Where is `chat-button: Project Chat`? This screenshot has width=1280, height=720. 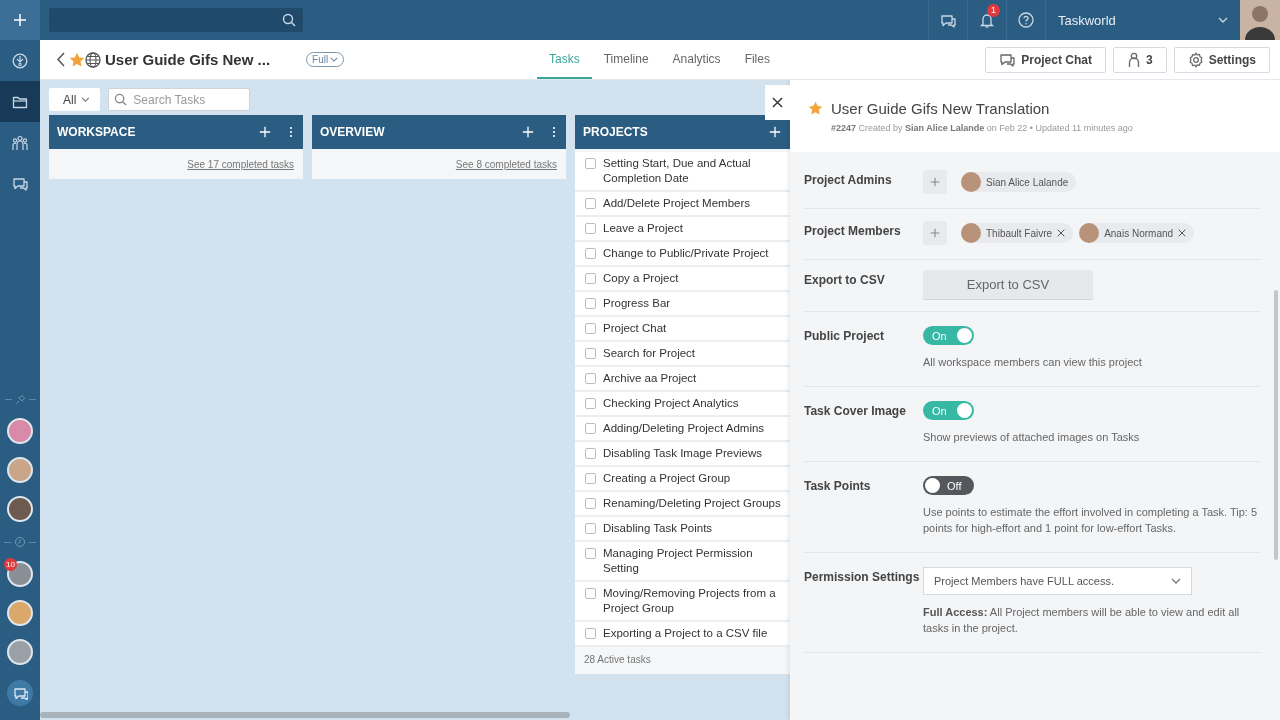 chat-button: Project Chat is located at coordinates (1045, 59).